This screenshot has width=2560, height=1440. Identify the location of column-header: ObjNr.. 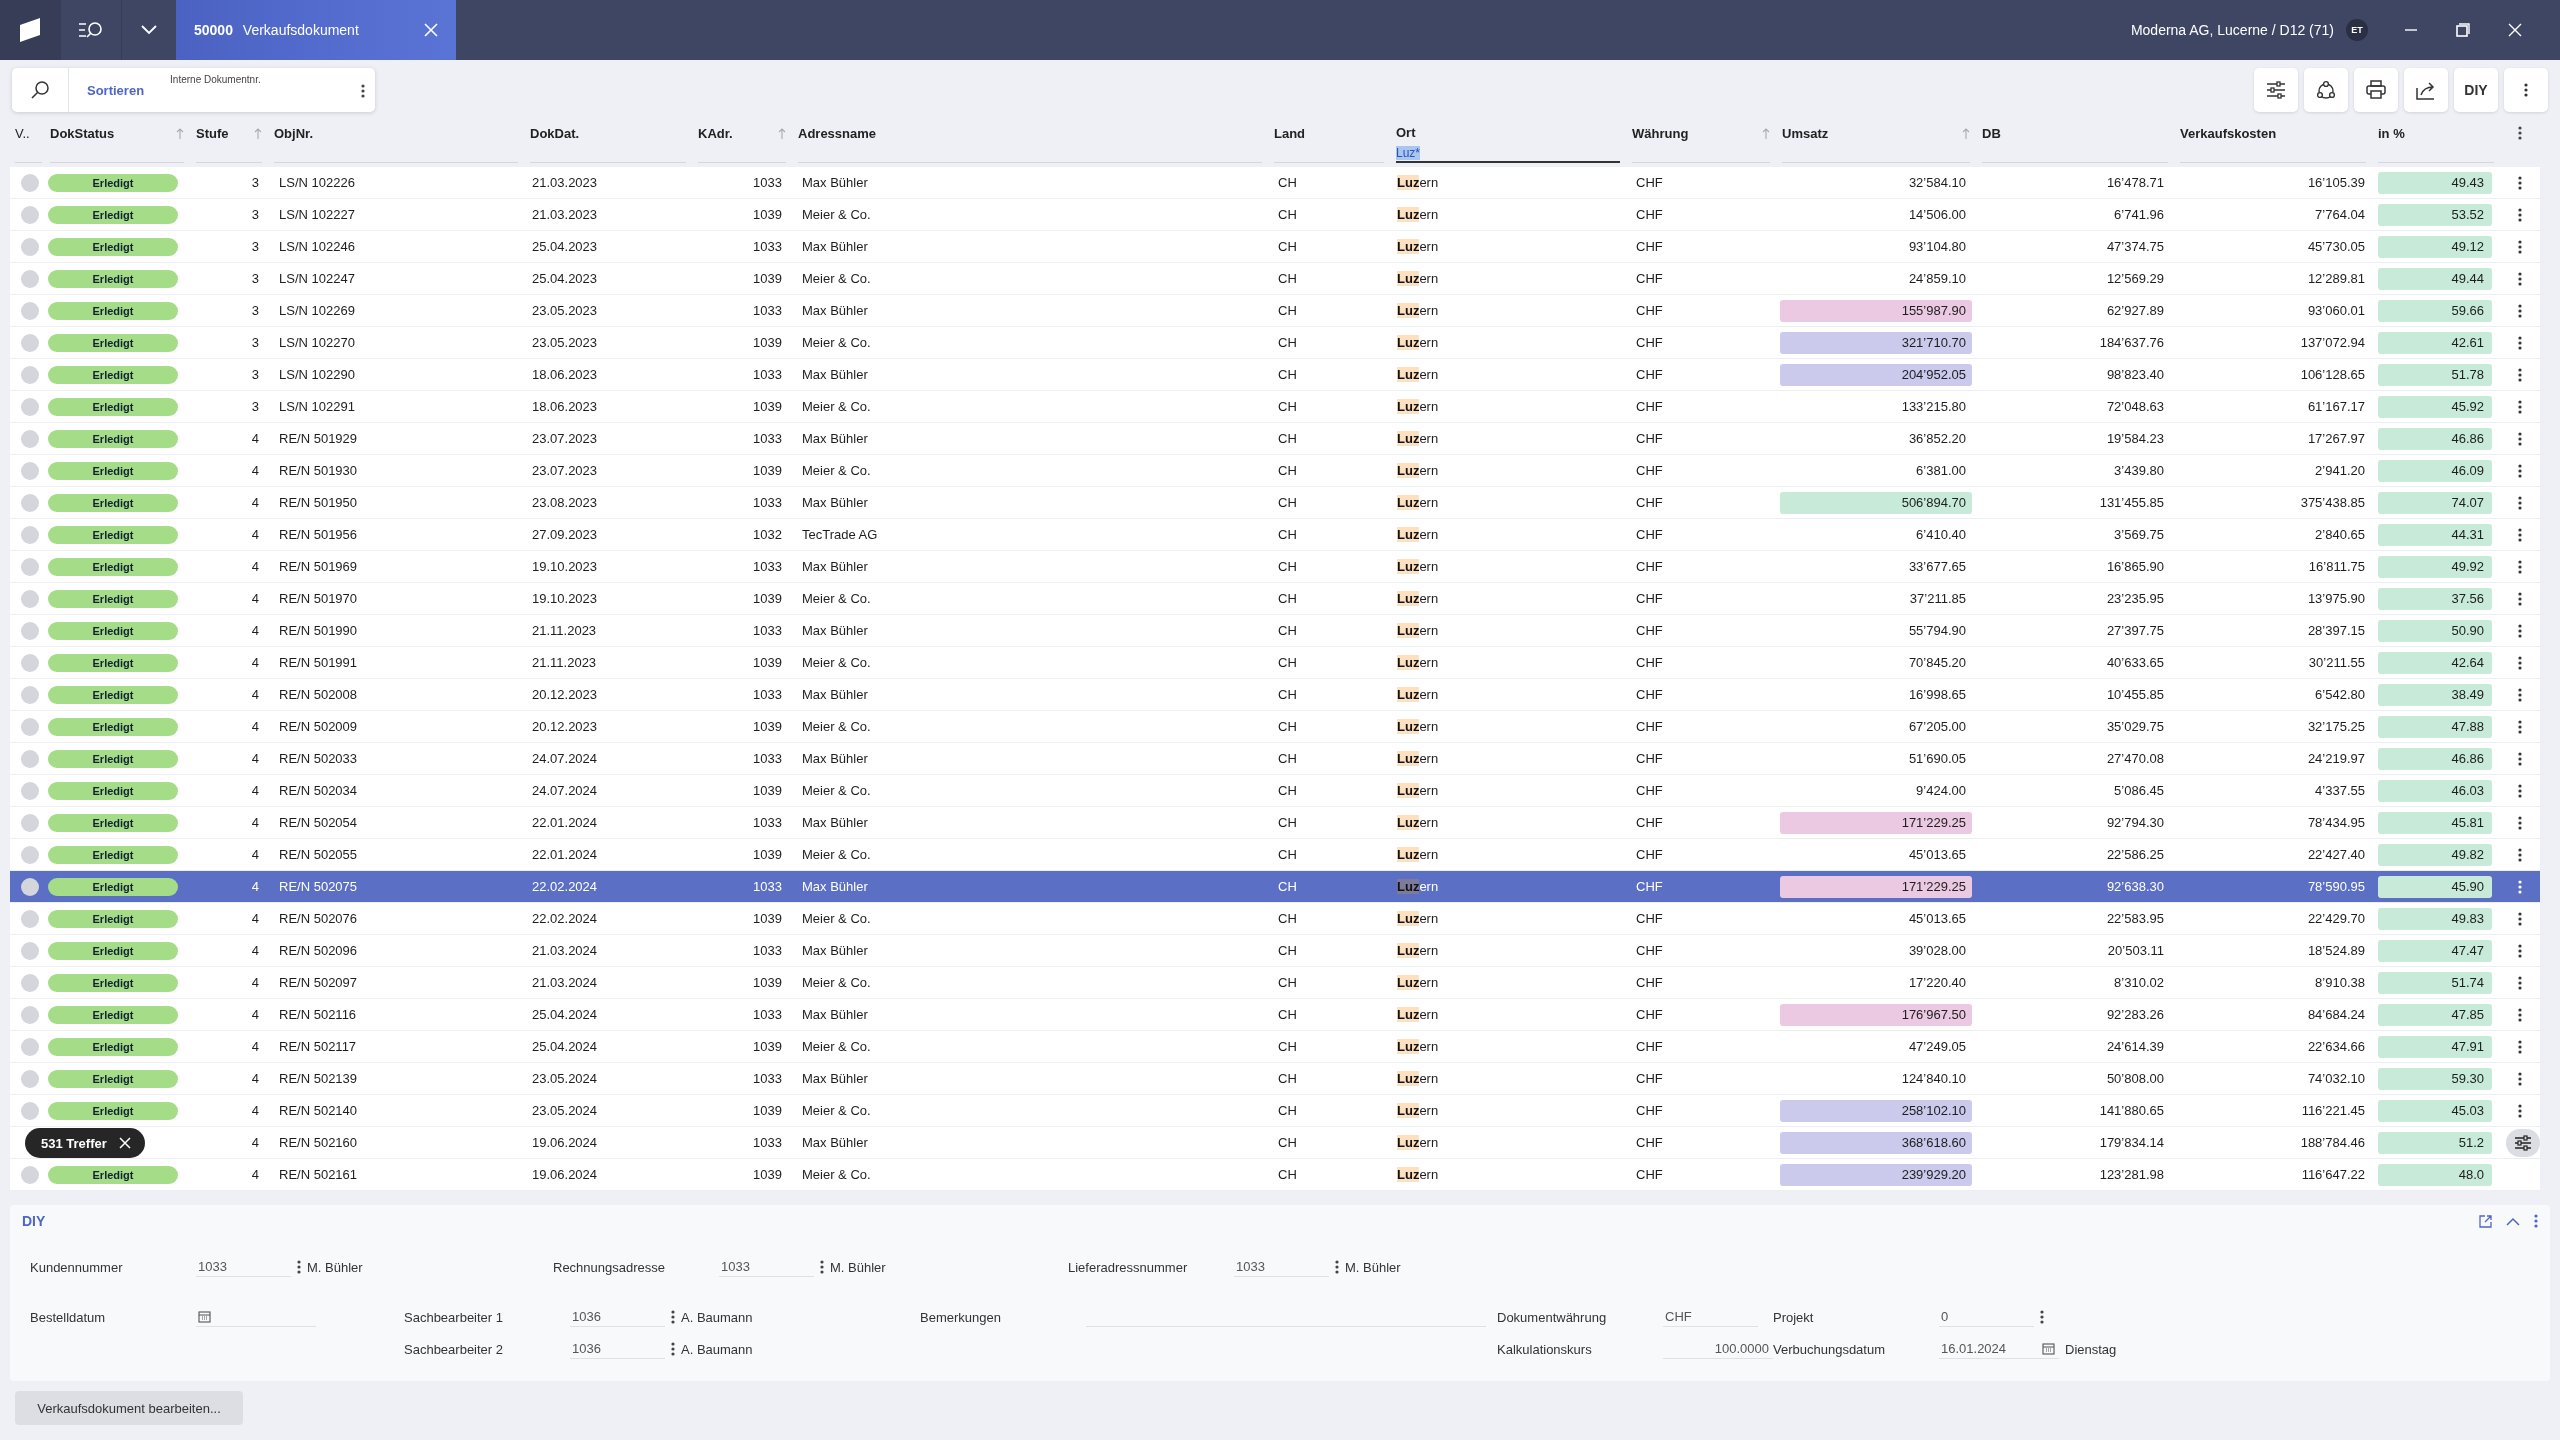
(396, 133).